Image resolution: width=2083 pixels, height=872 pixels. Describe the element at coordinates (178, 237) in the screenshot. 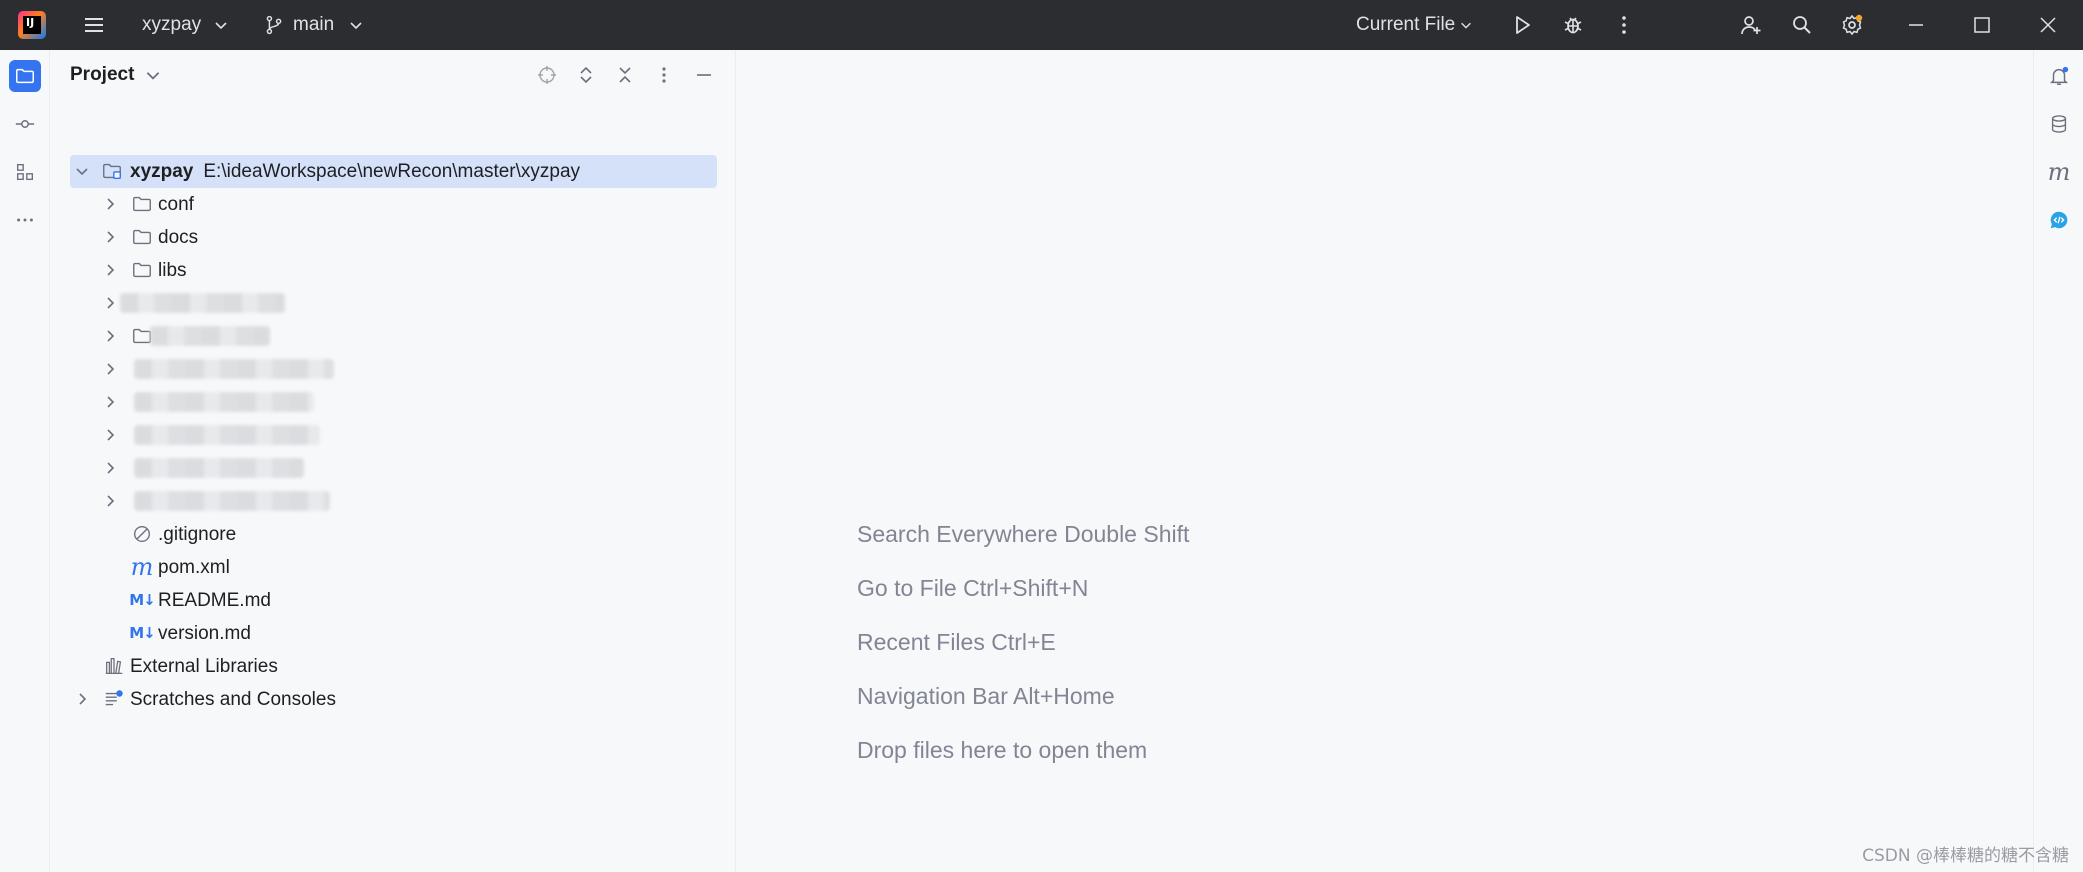

I see `folder-label: docs` at that location.